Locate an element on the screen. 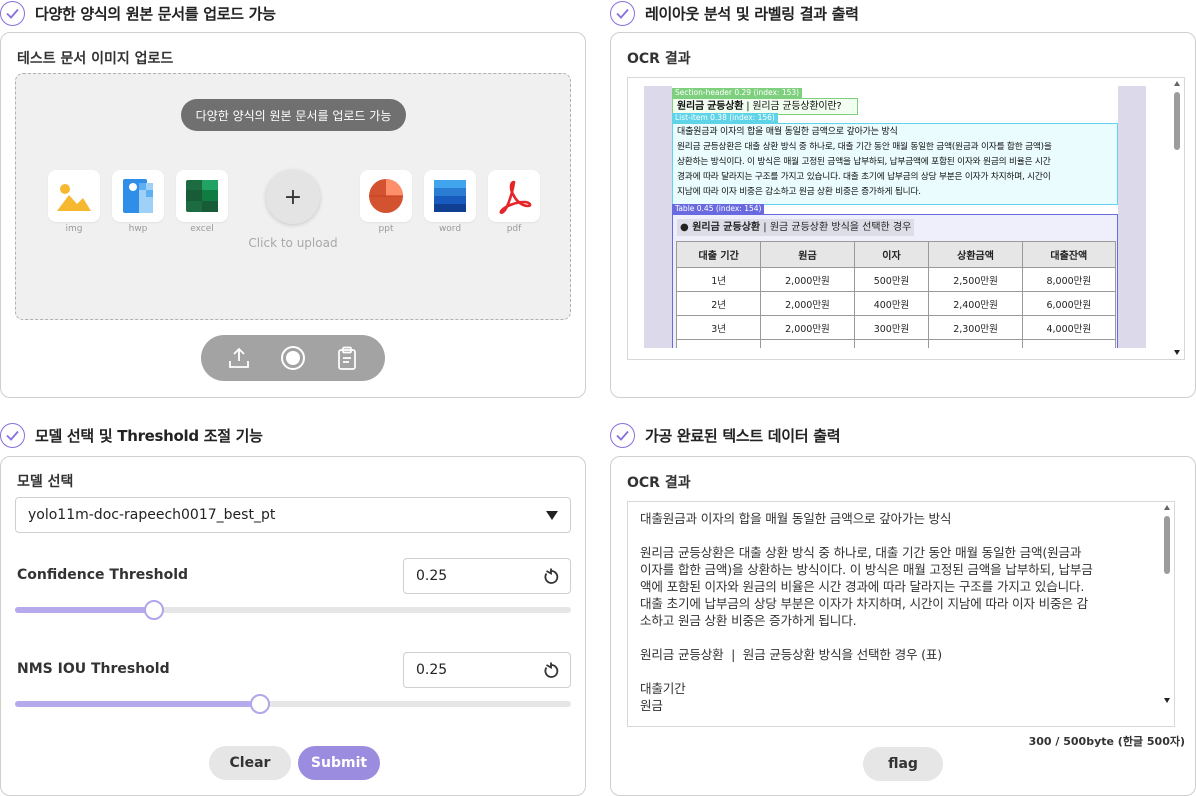  table-header-cell: 원금 is located at coordinates (807, 254).